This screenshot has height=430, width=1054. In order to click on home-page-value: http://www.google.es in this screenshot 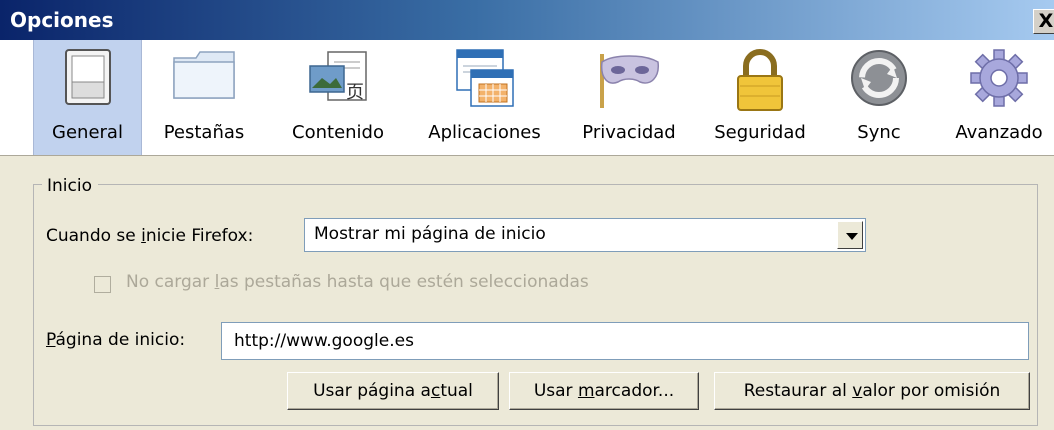, I will do `click(324, 341)`.